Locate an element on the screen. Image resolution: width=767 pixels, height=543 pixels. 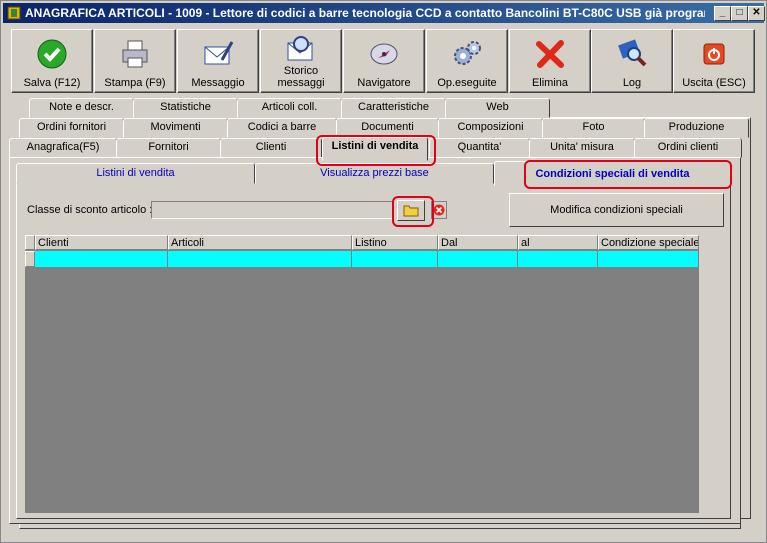
column-header-clienti: Clienti is located at coordinates (101, 242).